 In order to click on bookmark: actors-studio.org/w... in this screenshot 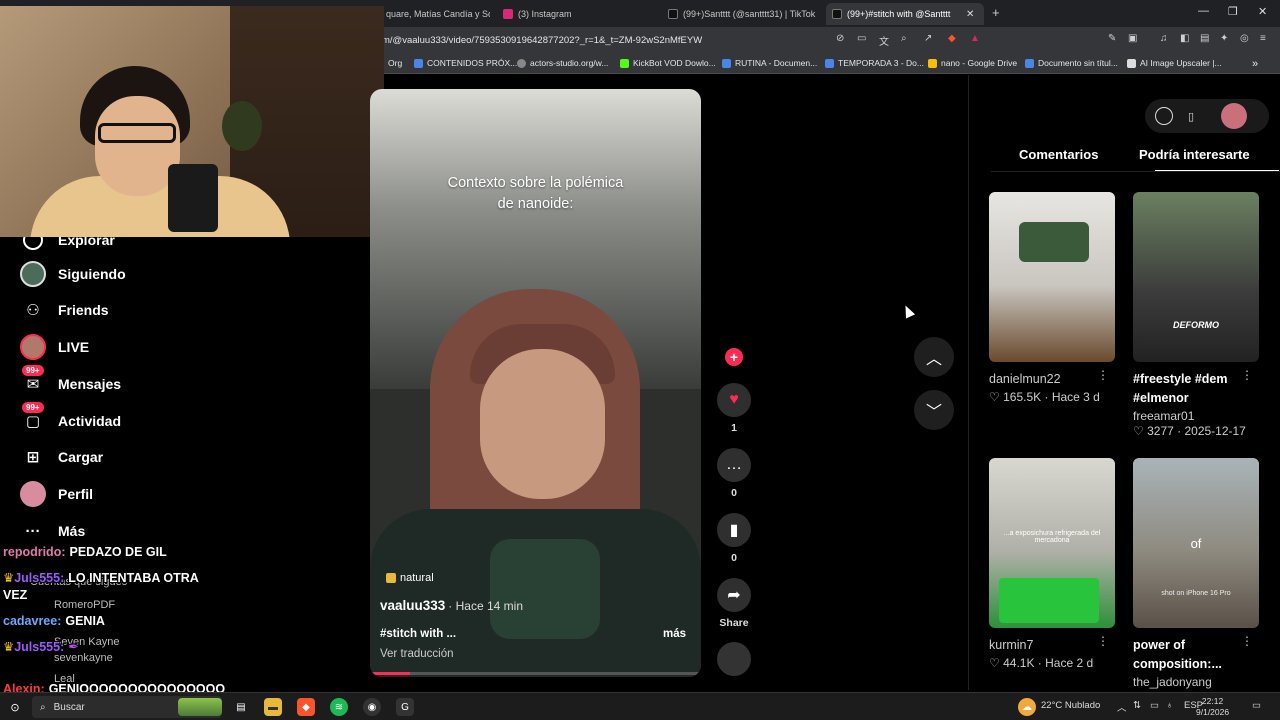, I will do `click(562, 63)`.